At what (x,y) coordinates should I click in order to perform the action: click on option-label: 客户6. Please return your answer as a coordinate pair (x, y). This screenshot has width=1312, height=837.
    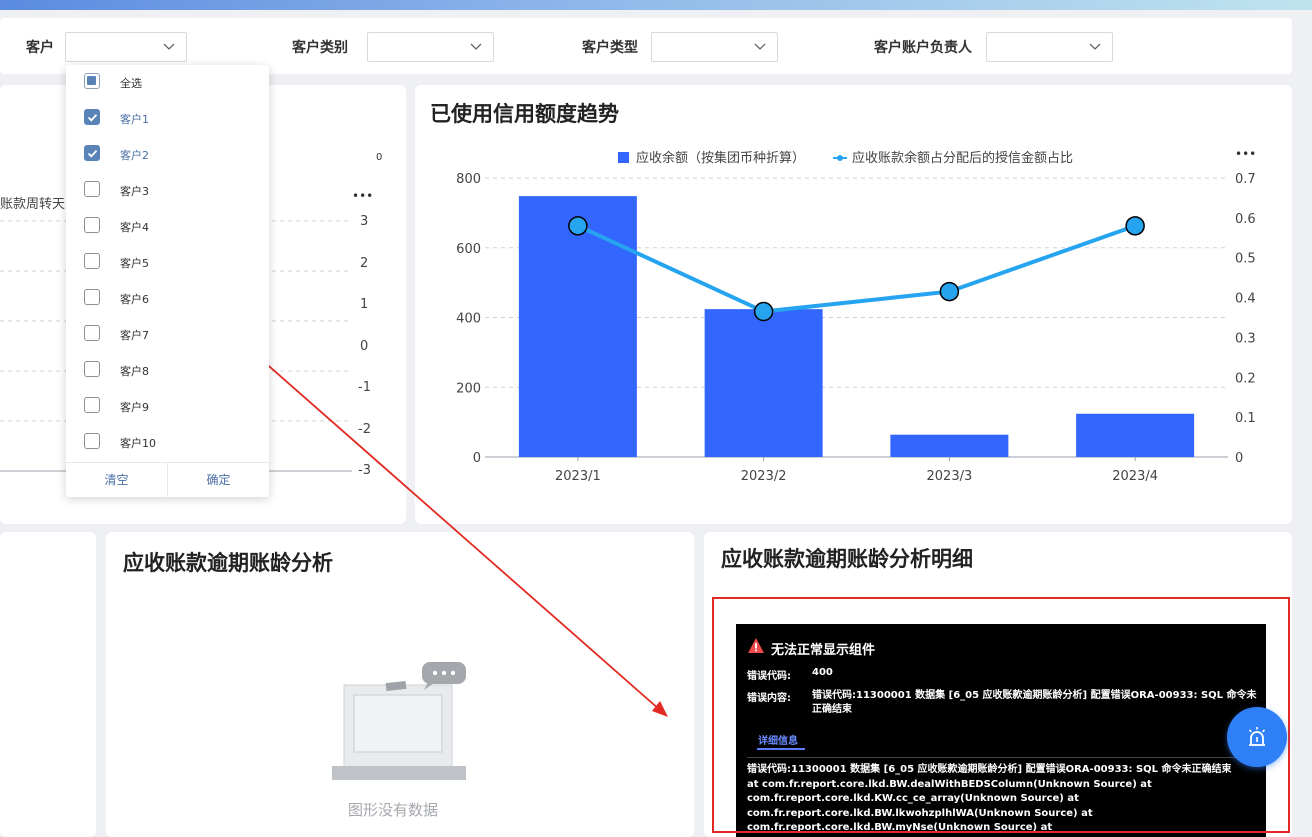
    Looking at the image, I should click on (134, 299).